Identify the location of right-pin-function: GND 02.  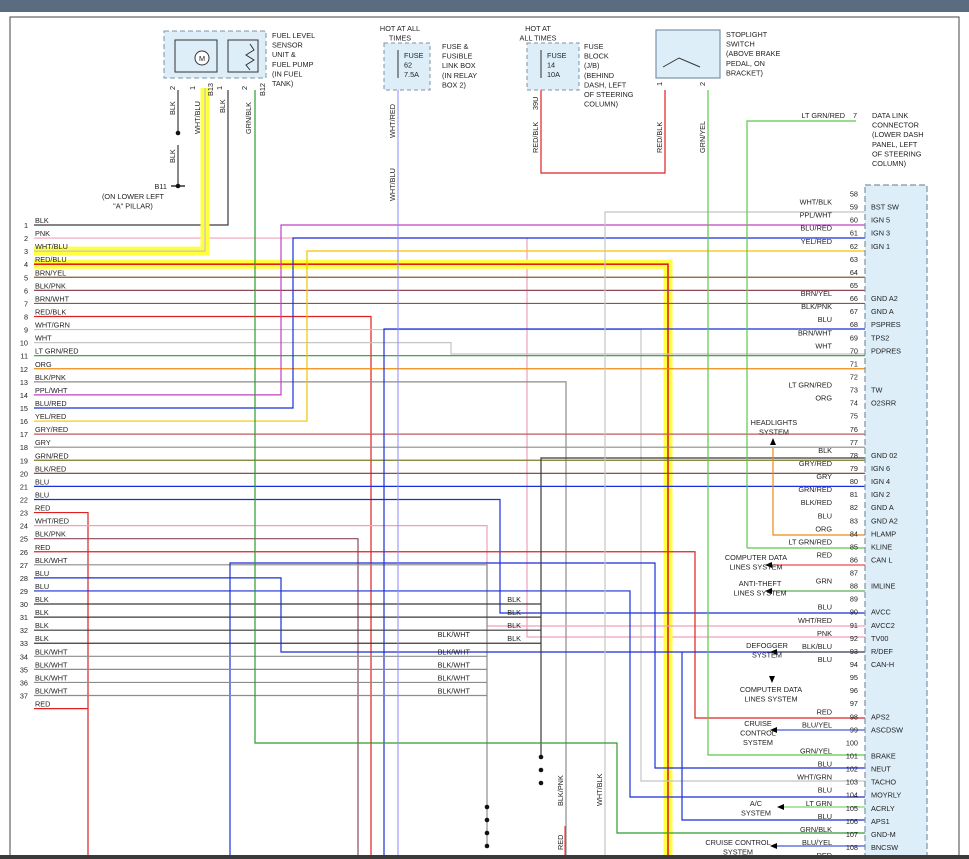
(884, 455).